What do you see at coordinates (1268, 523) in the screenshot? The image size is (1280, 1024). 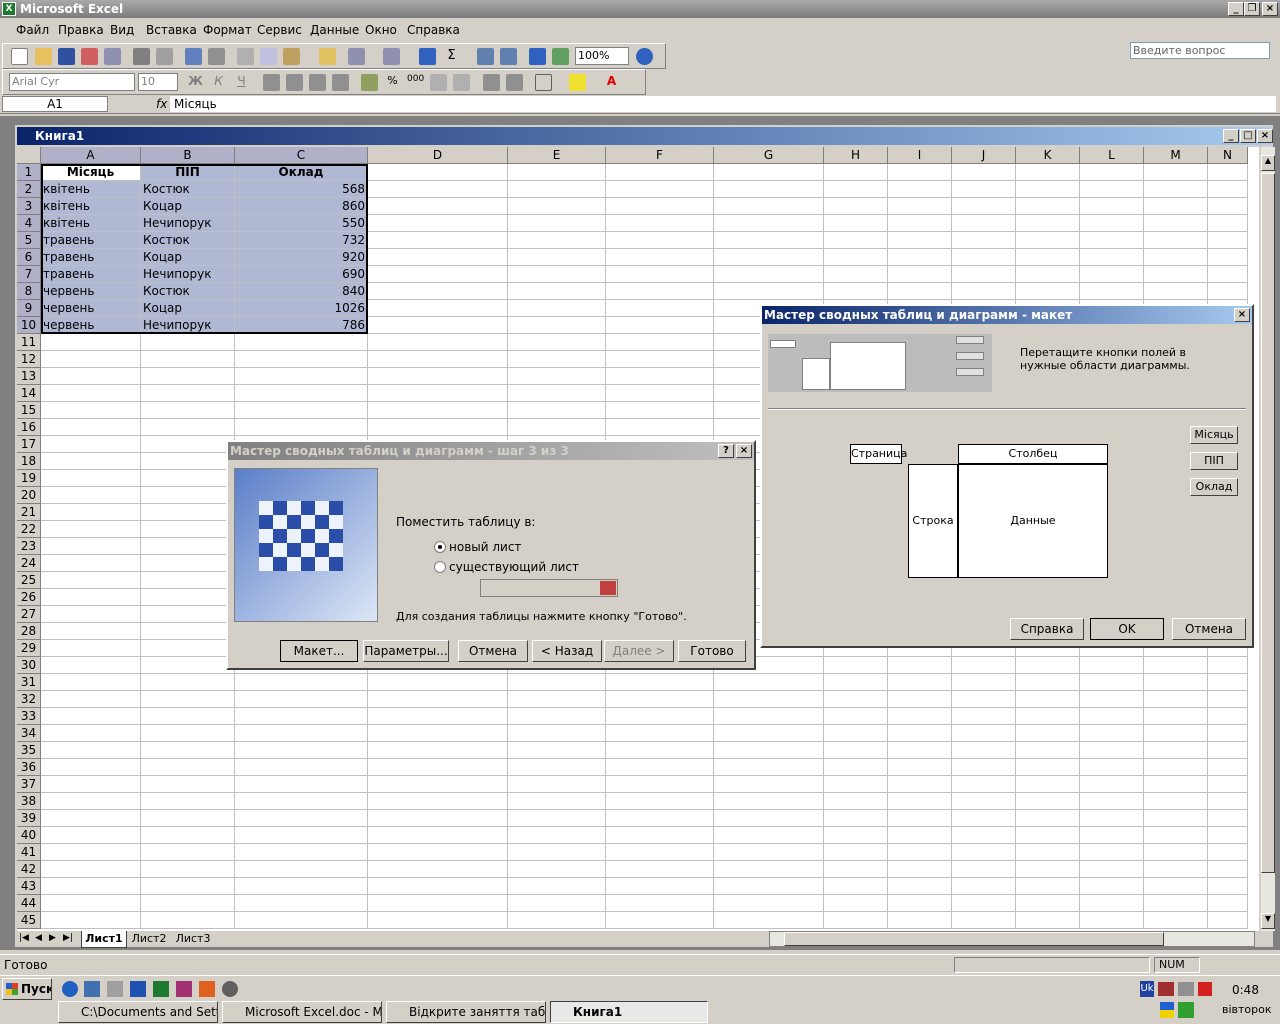 I see `vertical-scroll-thumb` at bounding box center [1268, 523].